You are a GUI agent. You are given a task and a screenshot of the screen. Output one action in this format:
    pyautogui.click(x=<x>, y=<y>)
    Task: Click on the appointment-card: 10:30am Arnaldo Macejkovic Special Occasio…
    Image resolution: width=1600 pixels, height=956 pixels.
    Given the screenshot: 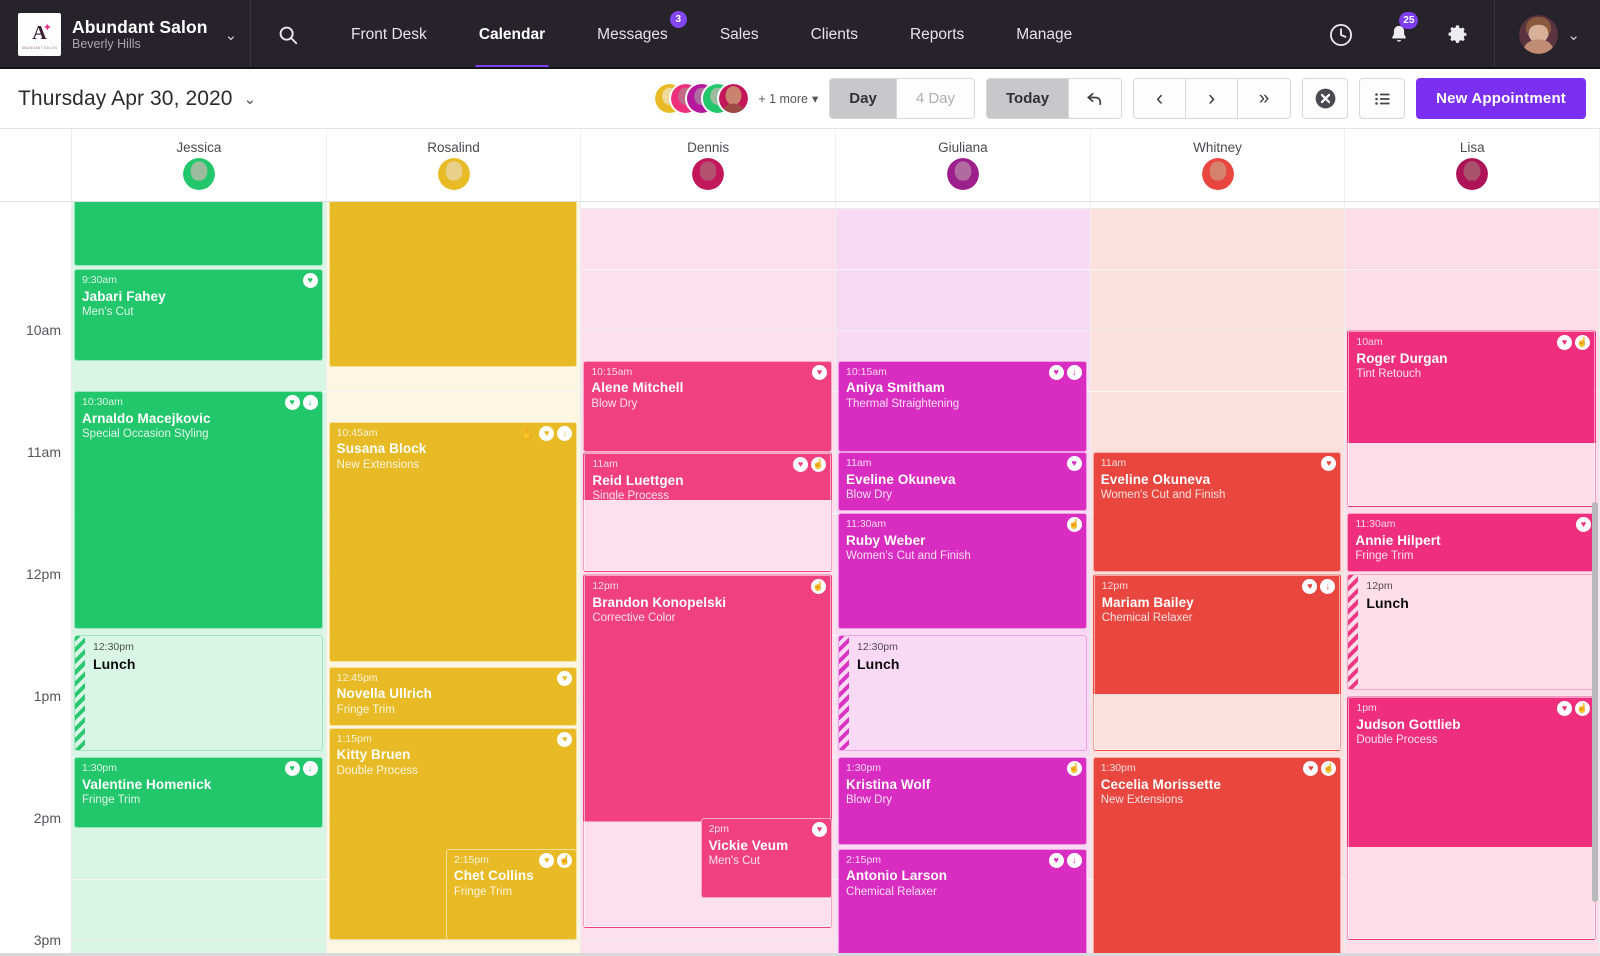 What is the action you would take?
    pyautogui.click(x=198, y=510)
    